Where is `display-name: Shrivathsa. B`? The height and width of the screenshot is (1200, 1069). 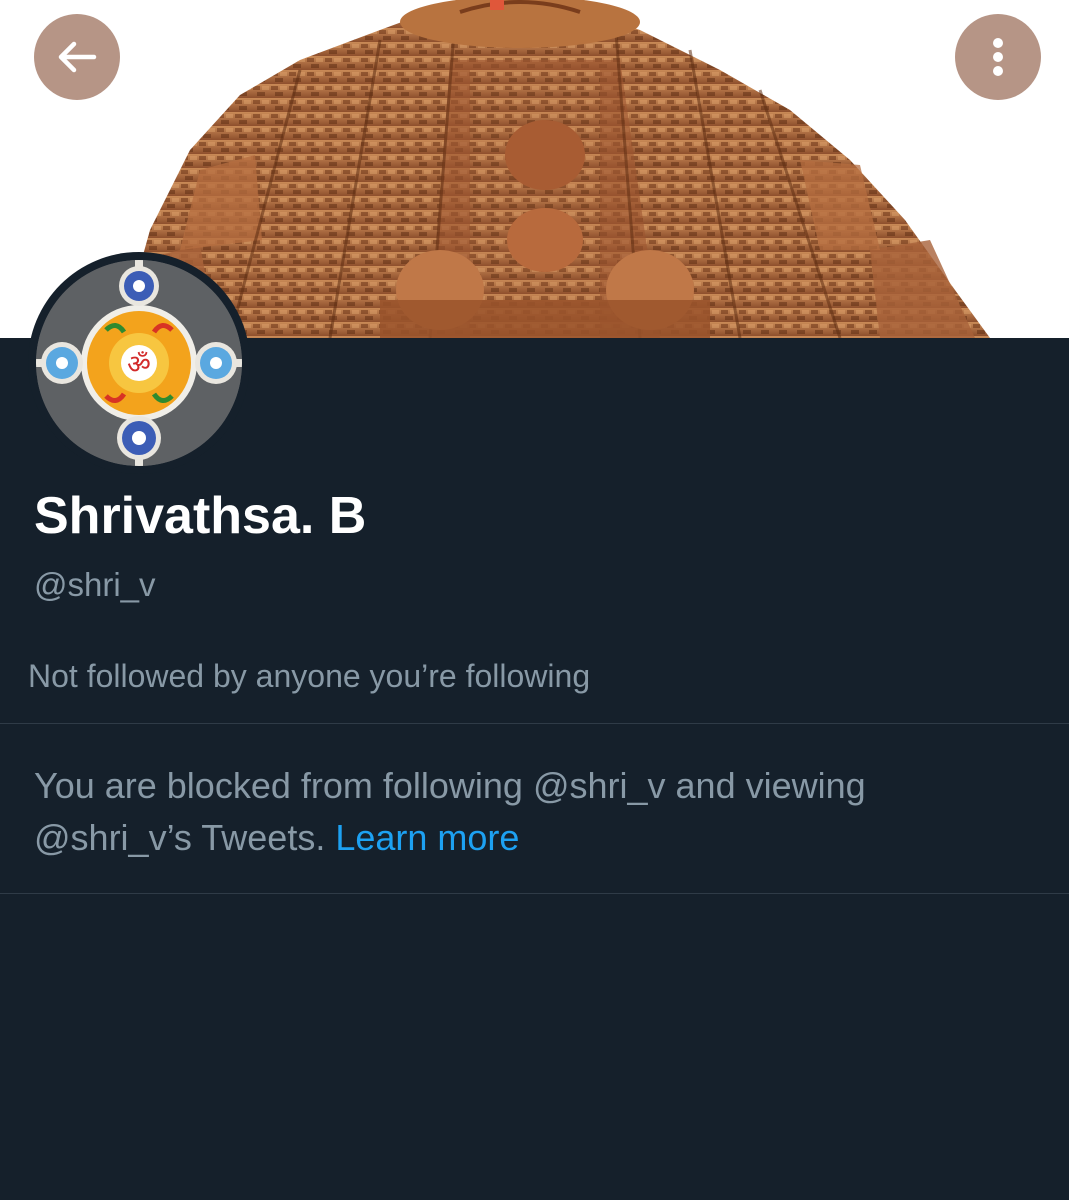
display-name: Shrivathsa. B is located at coordinates (200, 516).